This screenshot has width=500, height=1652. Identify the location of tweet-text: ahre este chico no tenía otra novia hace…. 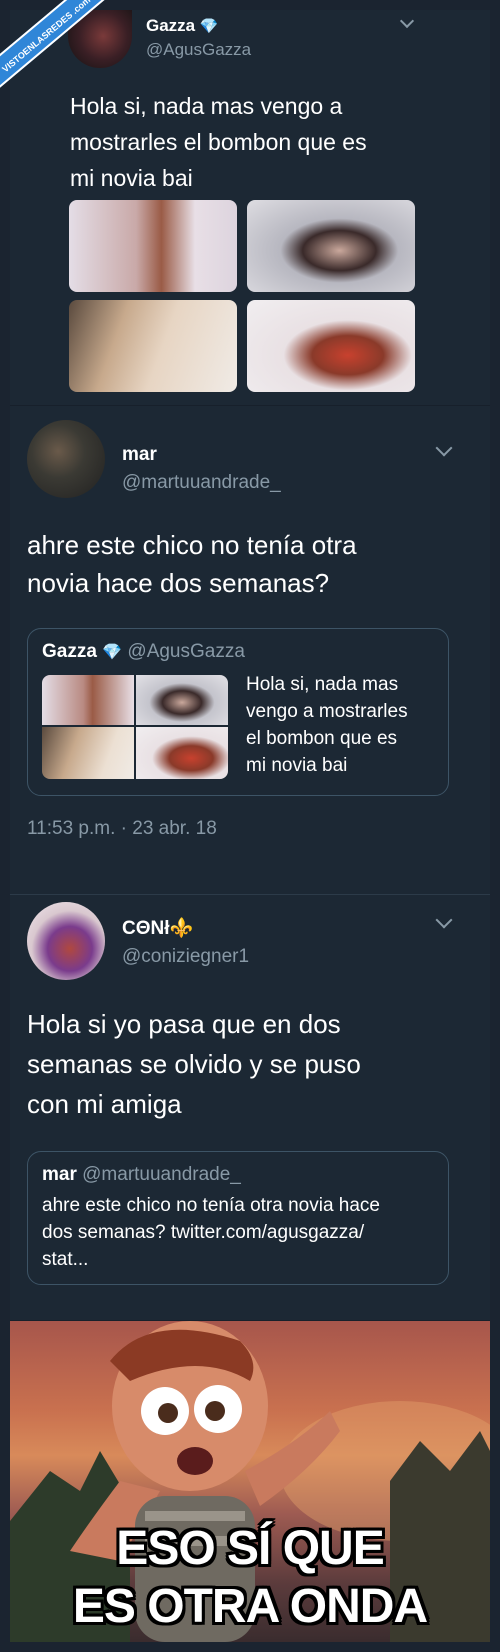
(192, 564).